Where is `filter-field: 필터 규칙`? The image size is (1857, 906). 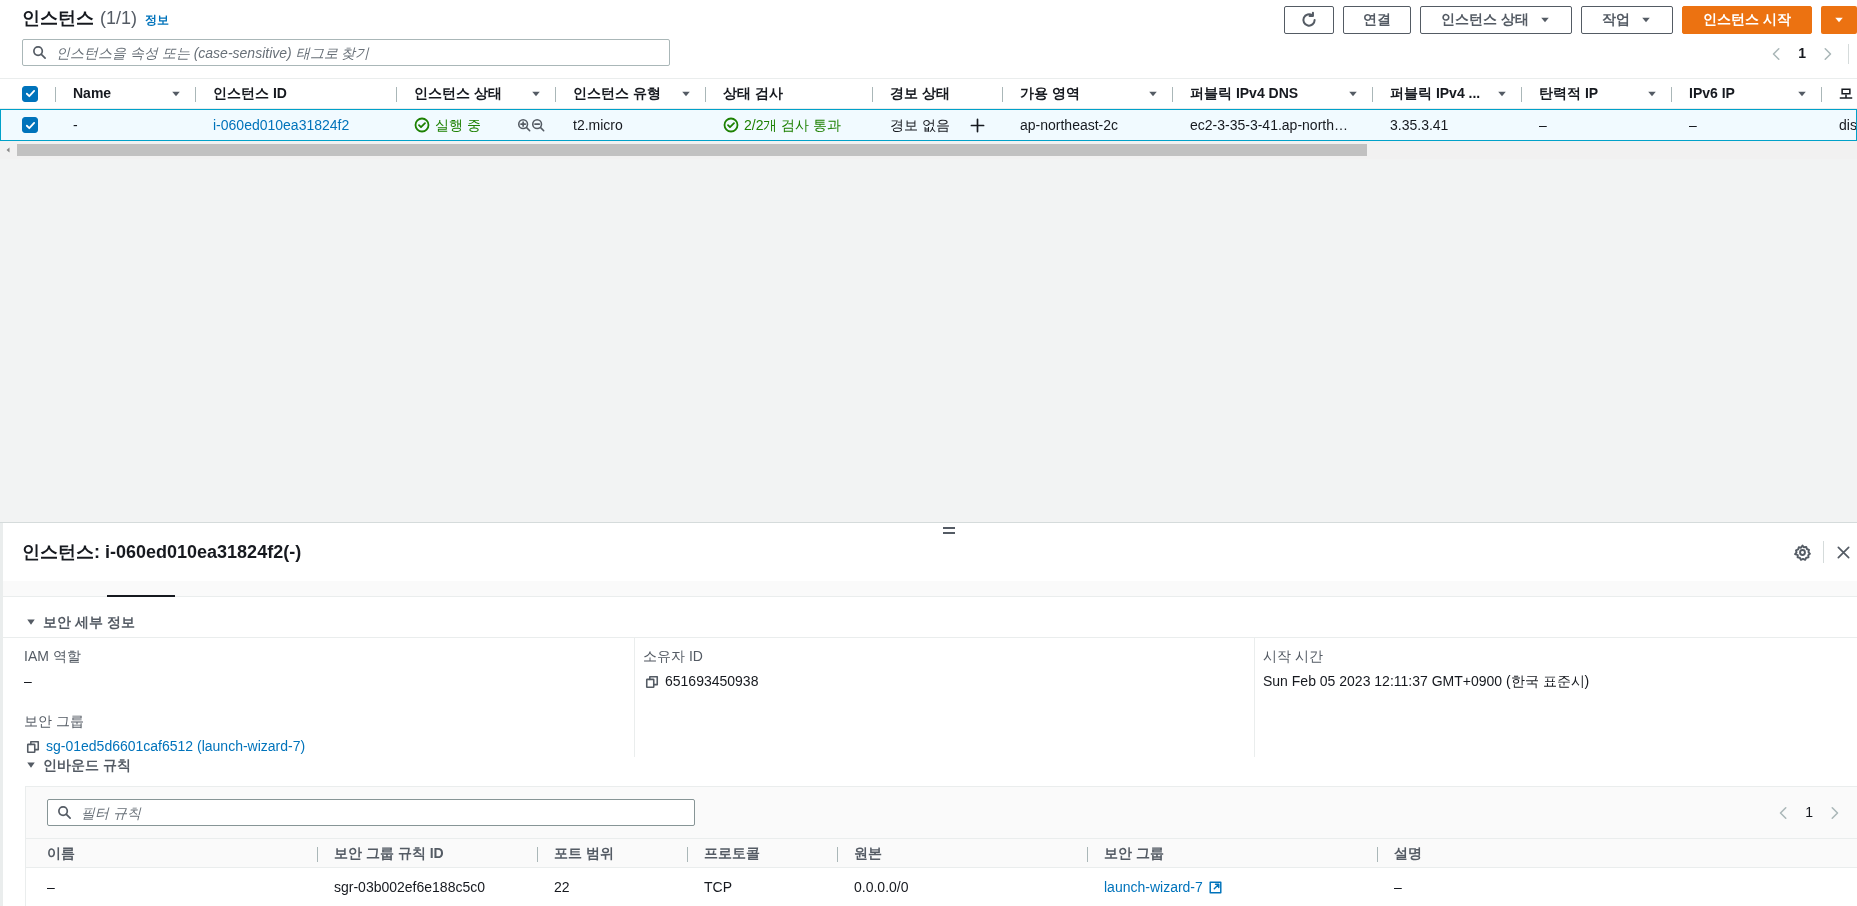 filter-field: 필터 규칙 is located at coordinates (371, 812).